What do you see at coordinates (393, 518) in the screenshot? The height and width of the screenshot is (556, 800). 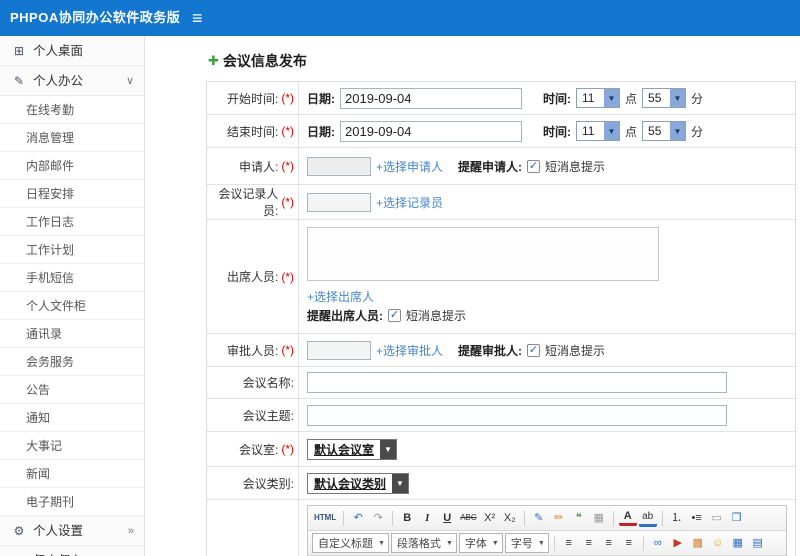 I see `toolbar-separator` at bounding box center [393, 518].